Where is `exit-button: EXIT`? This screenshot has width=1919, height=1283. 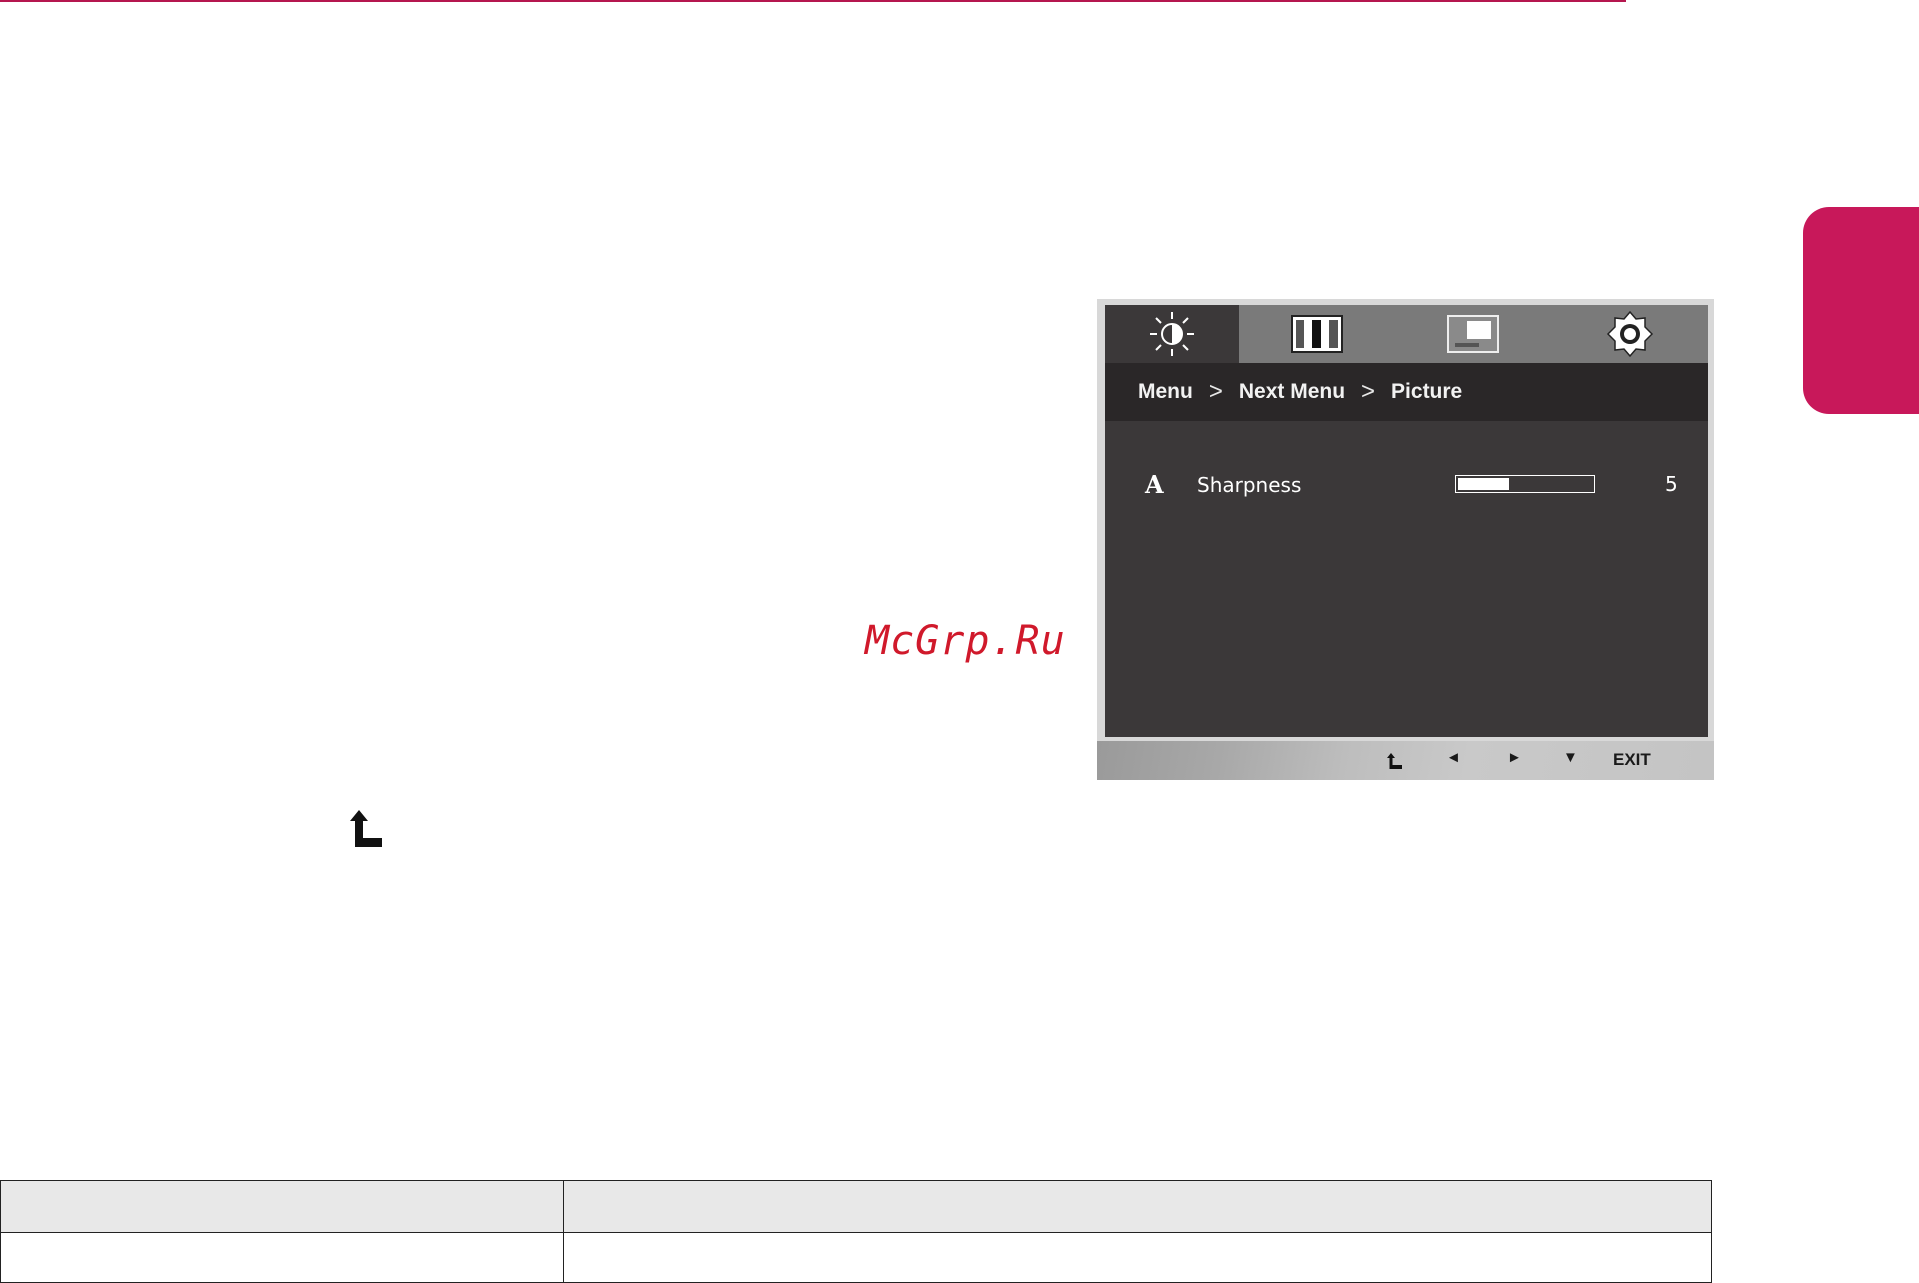
exit-button: EXIT is located at coordinates (1632, 760).